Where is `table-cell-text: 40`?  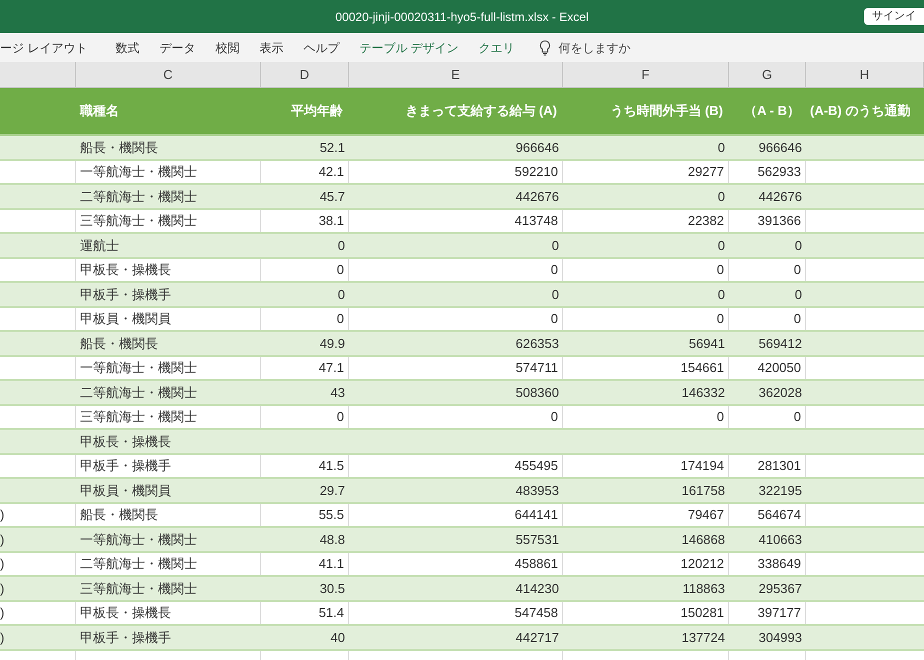
table-cell-text: 40 is located at coordinates (337, 637).